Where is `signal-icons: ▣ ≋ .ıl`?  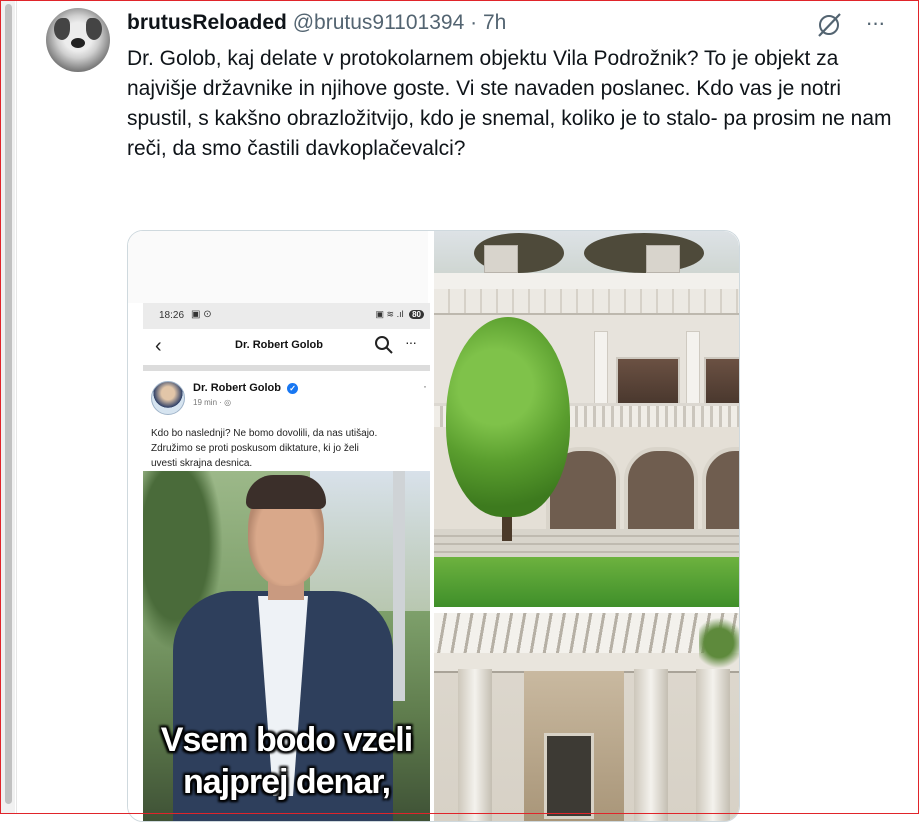 signal-icons: ▣ ≋ .ıl is located at coordinates (389, 314).